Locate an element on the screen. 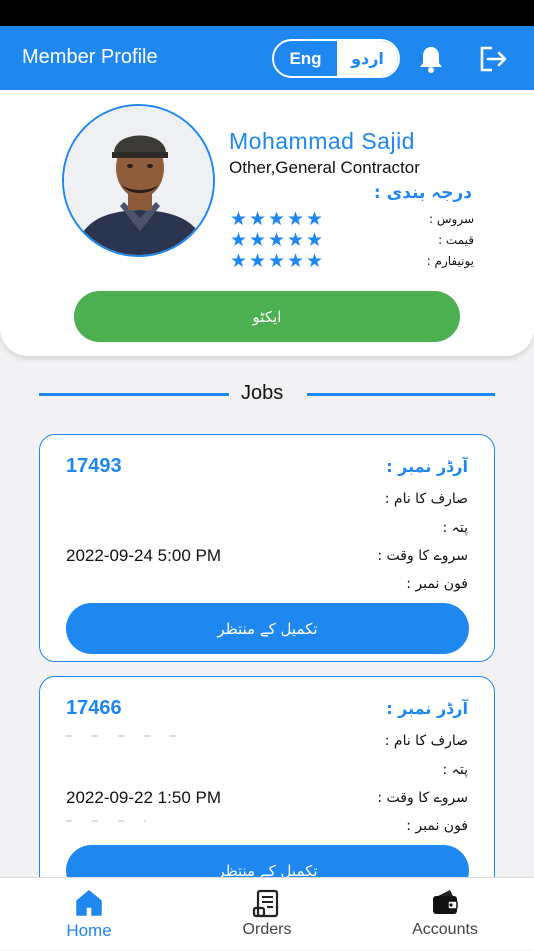 The height and width of the screenshot is (951, 534). price-stars: ★ ★ ★ ★ ★ is located at coordinates (277, 240).